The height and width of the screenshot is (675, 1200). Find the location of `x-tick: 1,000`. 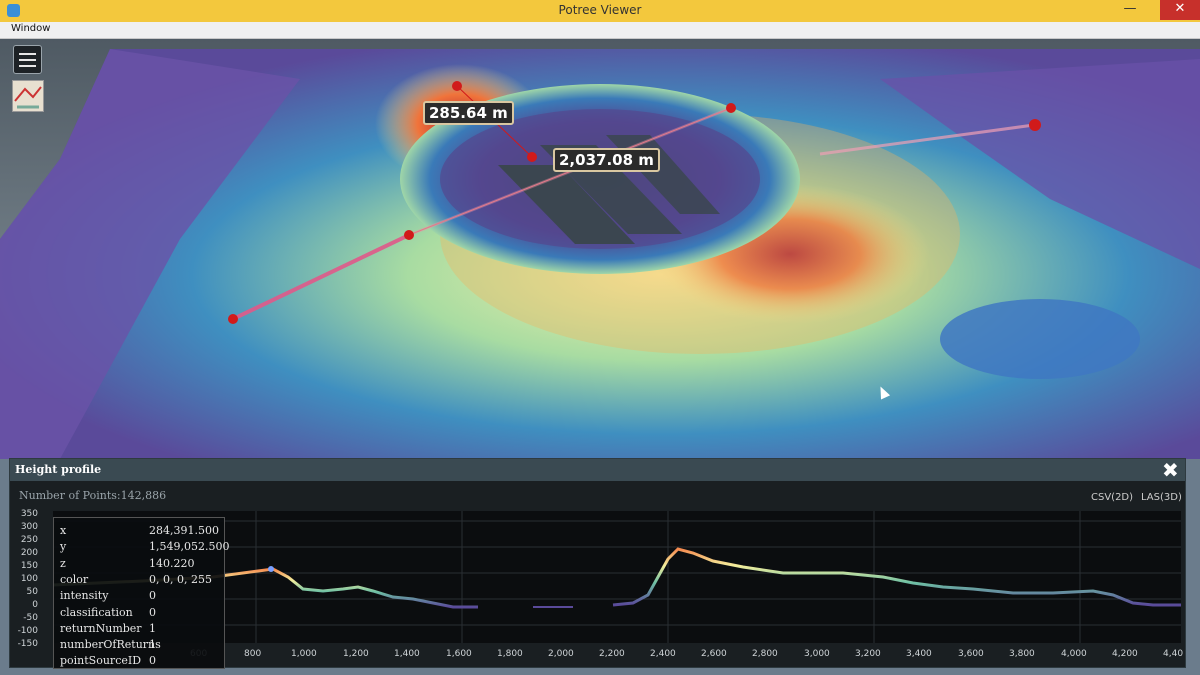

x-tick: 1,000 is located at coordinates (304, 654).